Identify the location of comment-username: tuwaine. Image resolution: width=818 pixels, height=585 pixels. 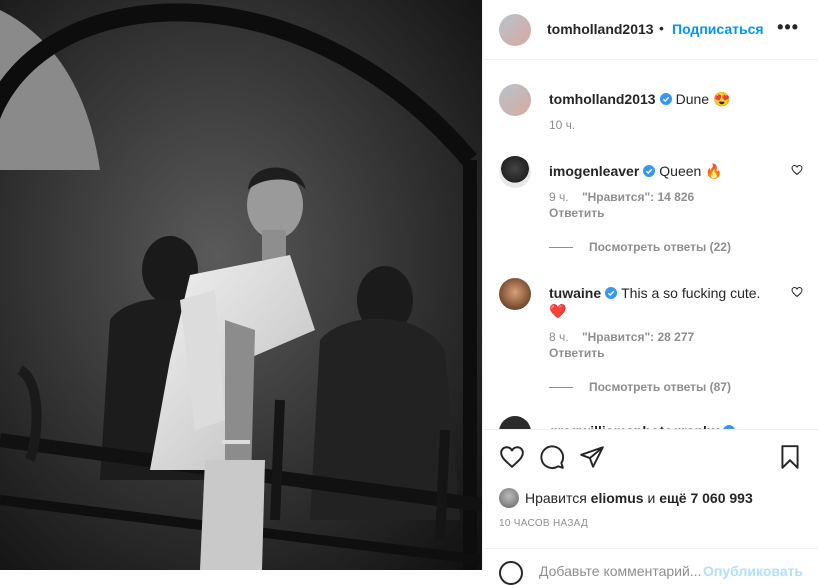
(575, 293).